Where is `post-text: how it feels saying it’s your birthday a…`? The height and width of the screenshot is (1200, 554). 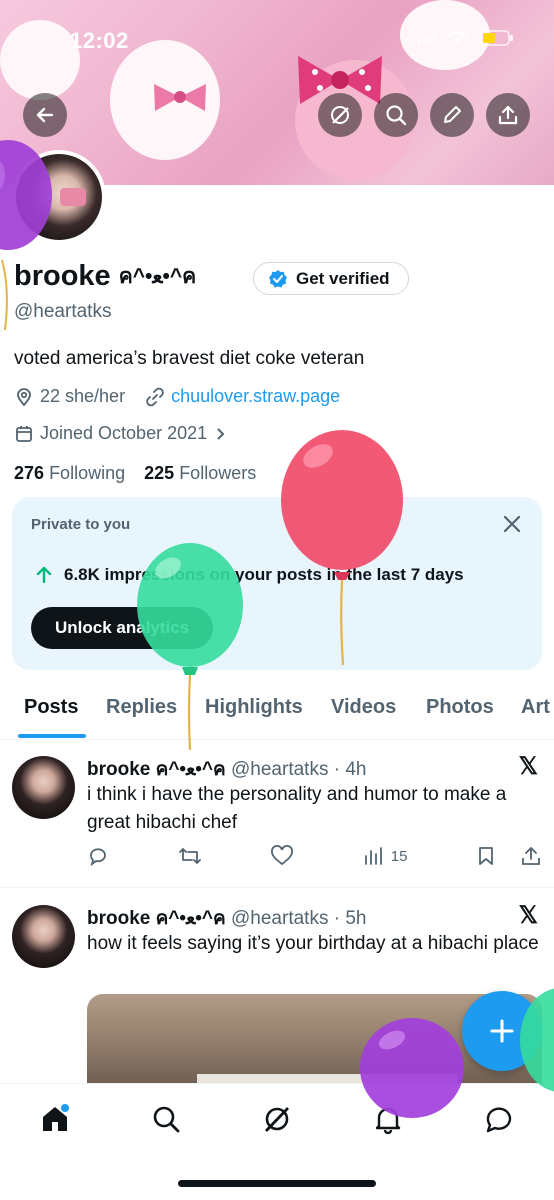 post-text: how it feels saying it’s your birthday a… is located at coordinates (313, 943).